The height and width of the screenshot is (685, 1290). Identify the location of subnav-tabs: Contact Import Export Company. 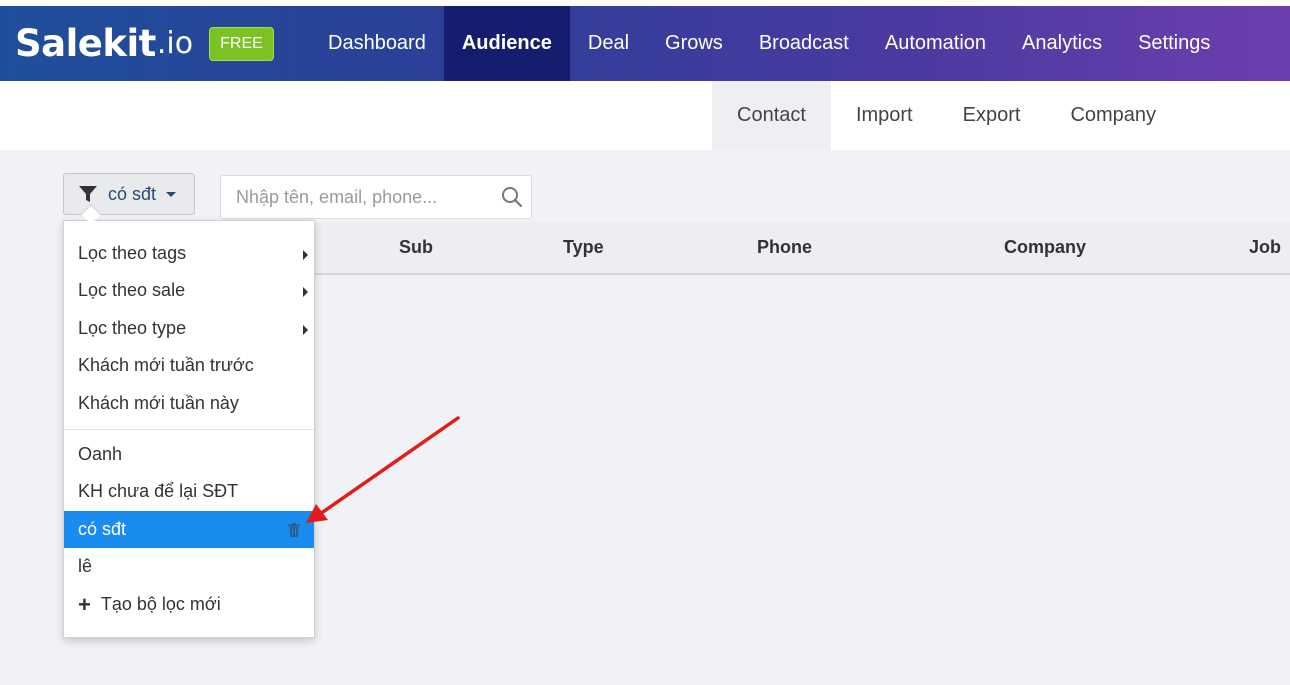
(946, 115).